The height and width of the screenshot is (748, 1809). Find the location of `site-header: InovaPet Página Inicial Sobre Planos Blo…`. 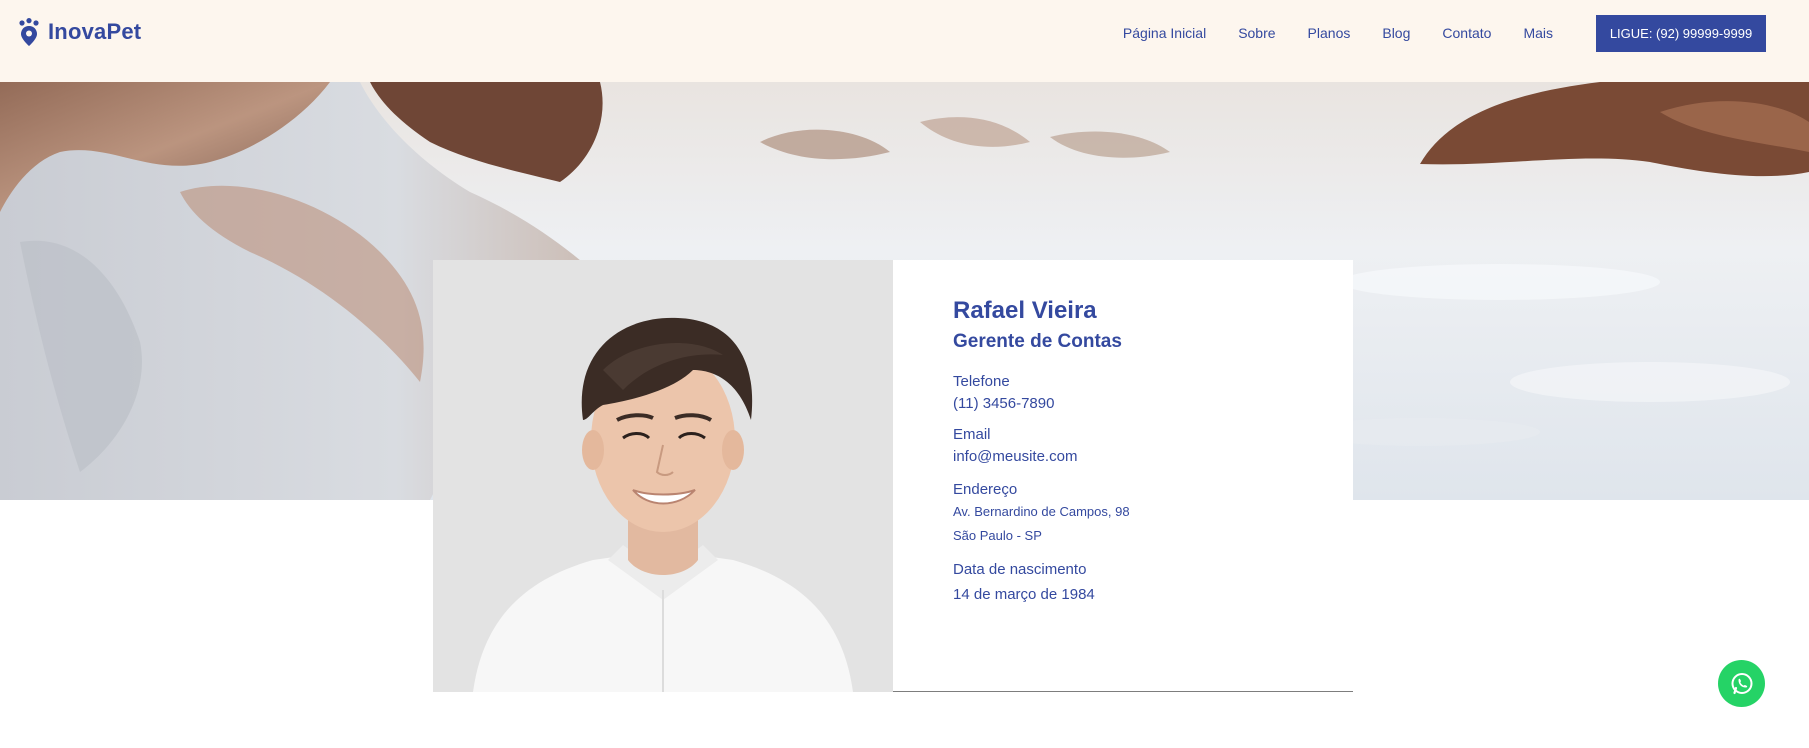

site-header: InovaPet Página Inicial Sobre Planos Blo… is located at coordinates (904, 41).